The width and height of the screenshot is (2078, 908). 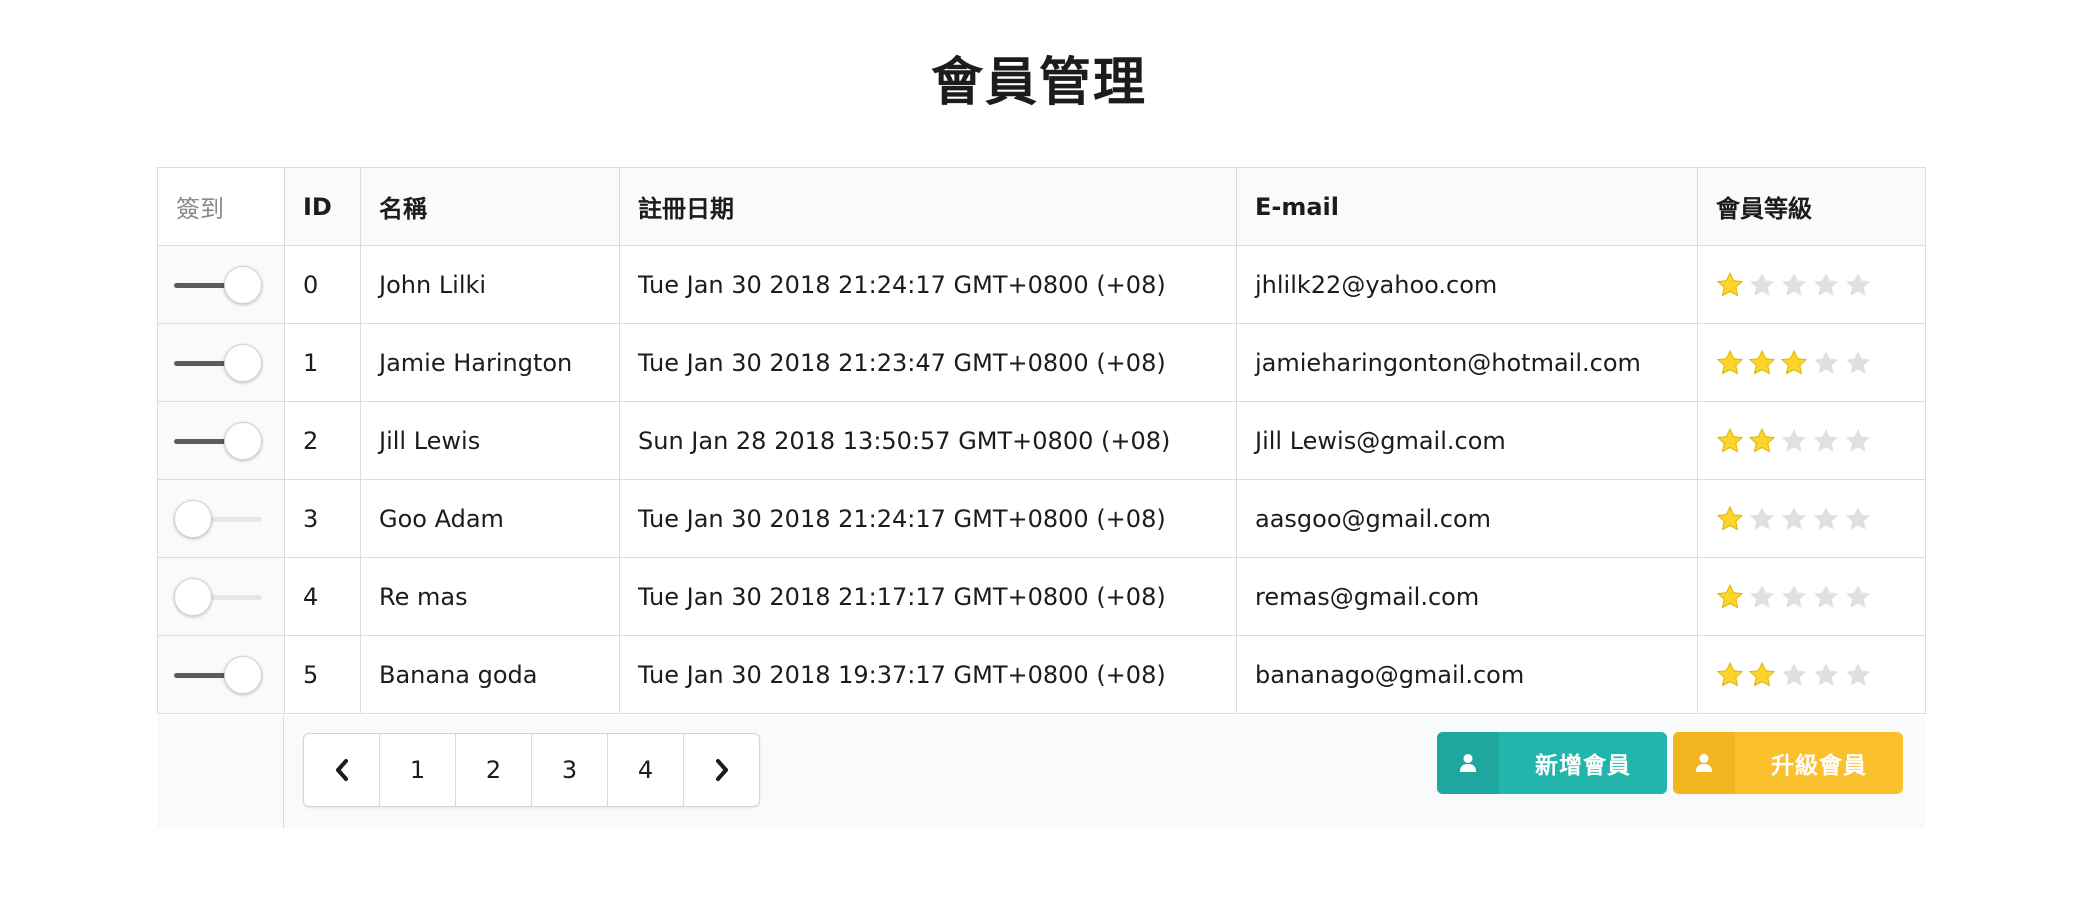 What do you see at coordinates (490, 518) in the screenshot?
I see `member-name: Goo Adam` at bounding box center [490, 518].